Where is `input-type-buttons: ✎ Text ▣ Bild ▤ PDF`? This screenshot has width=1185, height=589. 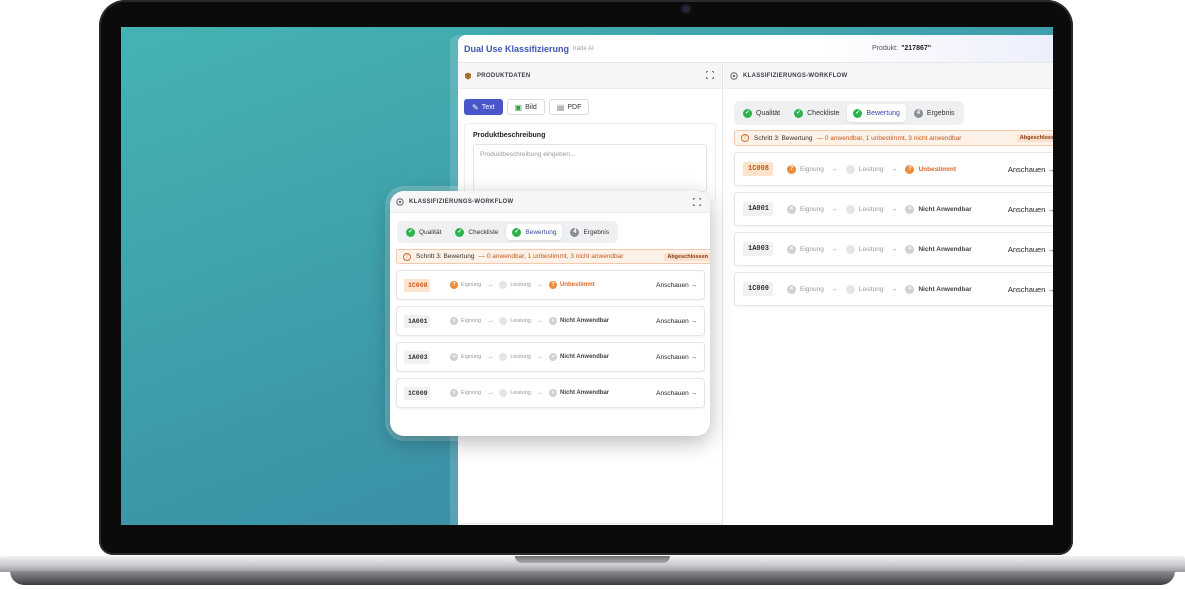 input-type-buttons: ✎ Text ▣ Bild ▤ PDF is located at coordinates (590, 105).